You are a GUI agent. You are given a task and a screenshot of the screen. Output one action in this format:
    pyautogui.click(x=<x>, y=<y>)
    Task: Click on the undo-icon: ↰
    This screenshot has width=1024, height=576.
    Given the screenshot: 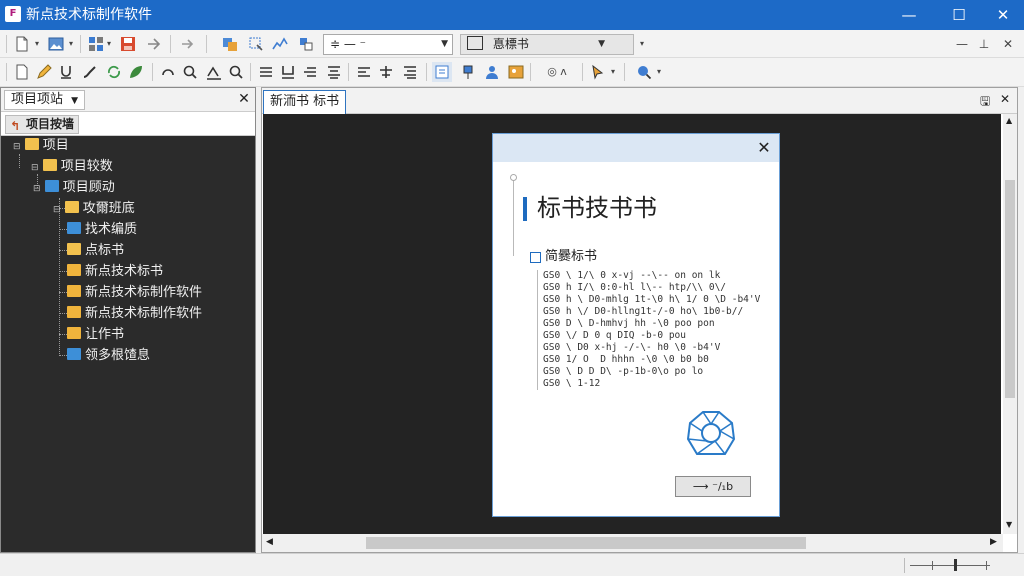 What is the action you would take?
    pyautogui.click(x=15, y=126)
    